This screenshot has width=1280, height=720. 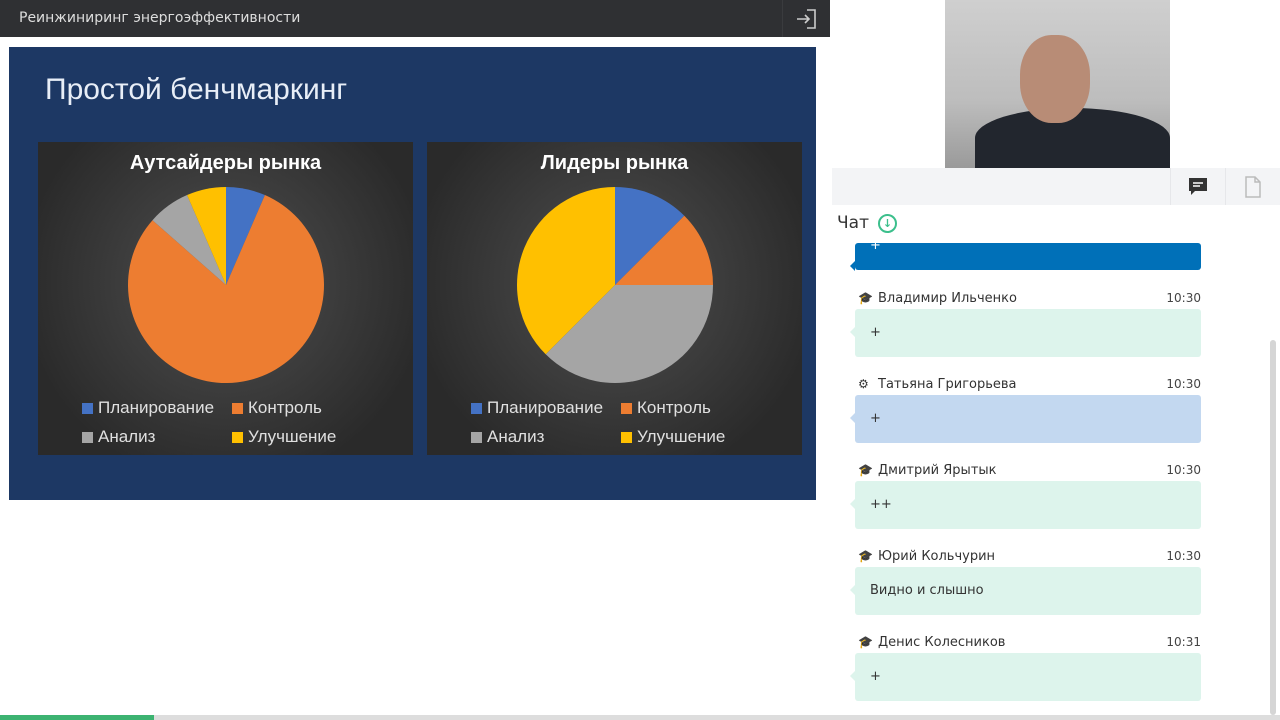 I want to click on scroll-down-icon: ↓, so click(x=887, y=223).